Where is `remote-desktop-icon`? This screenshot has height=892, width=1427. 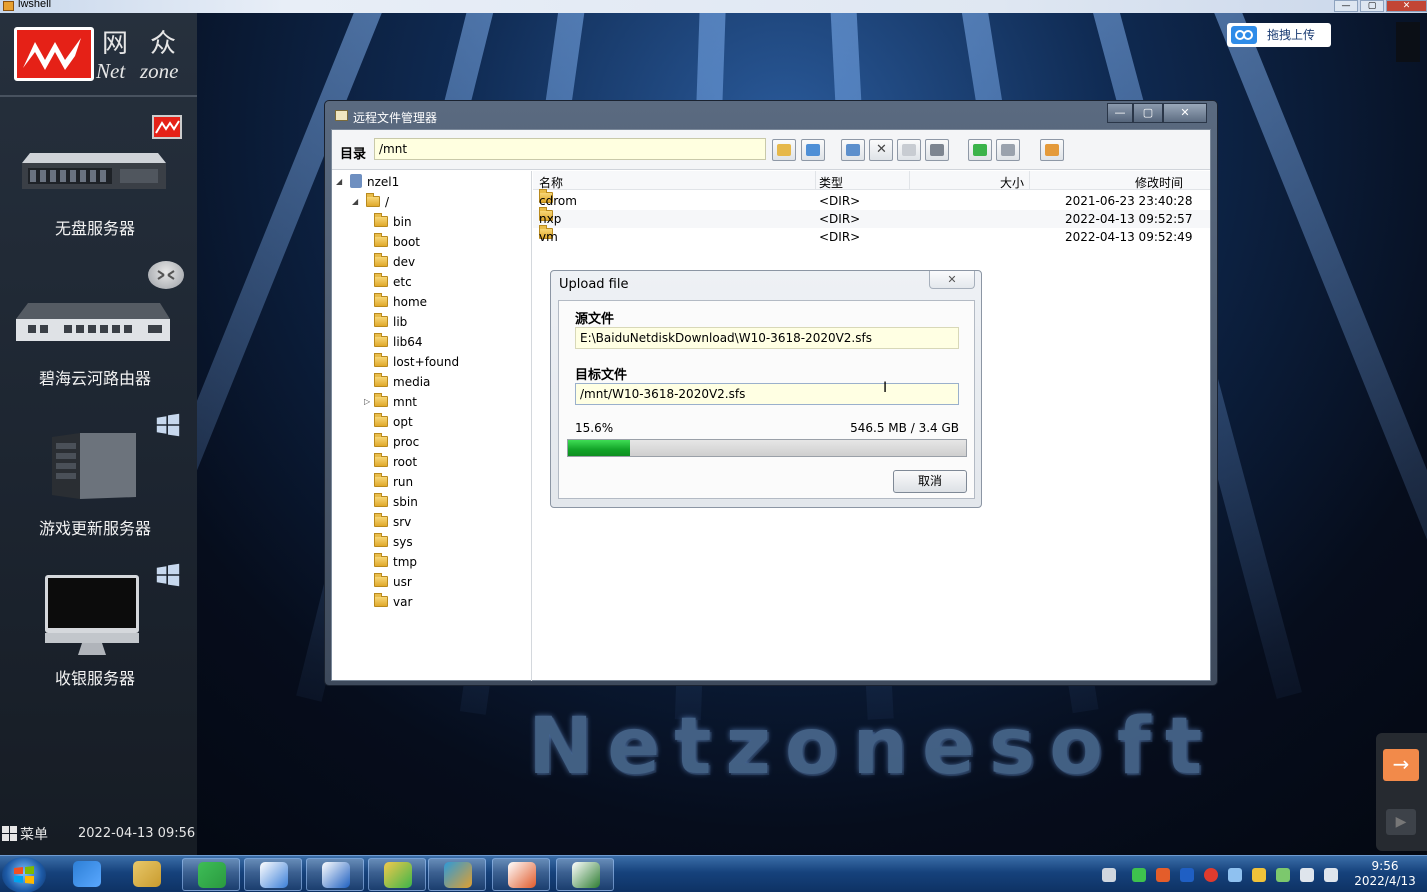 remote-desktop-icon is located at coordinates (336, 875).